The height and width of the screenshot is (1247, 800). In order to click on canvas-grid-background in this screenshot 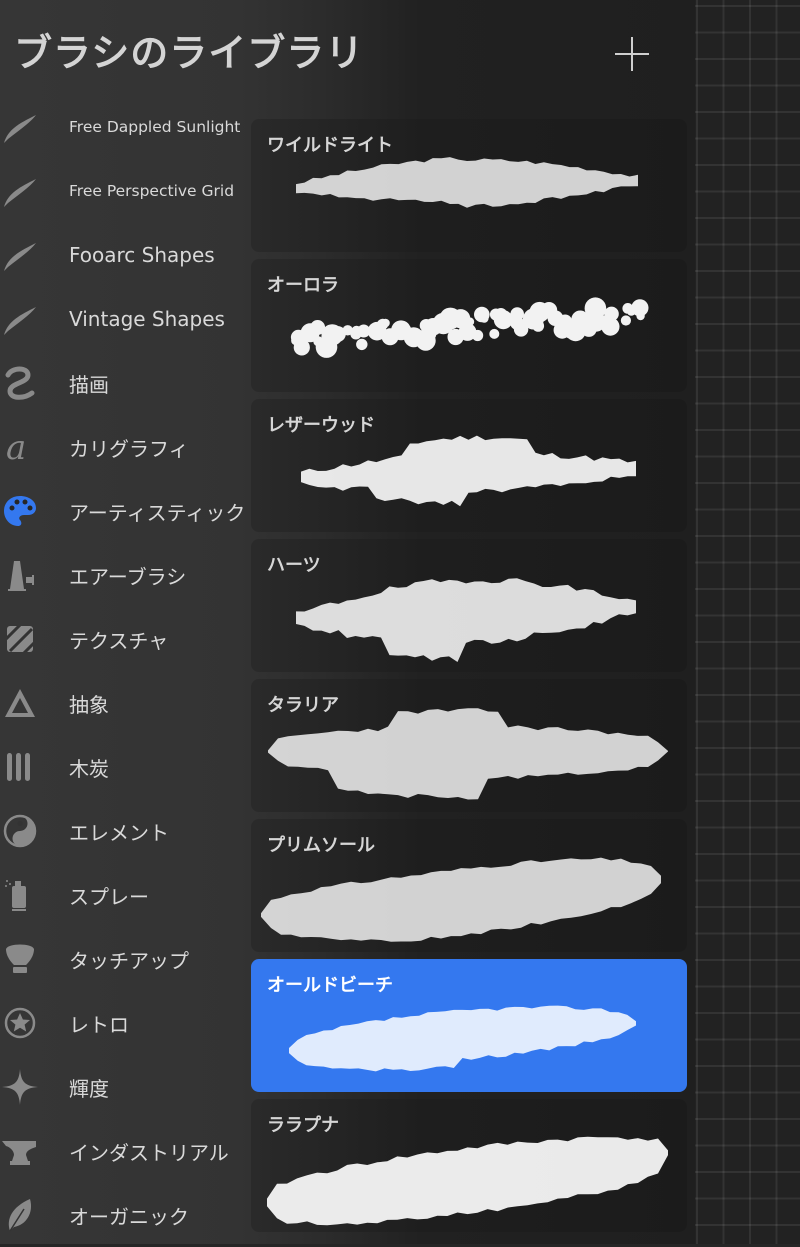, I will do `click(745, 622)`.